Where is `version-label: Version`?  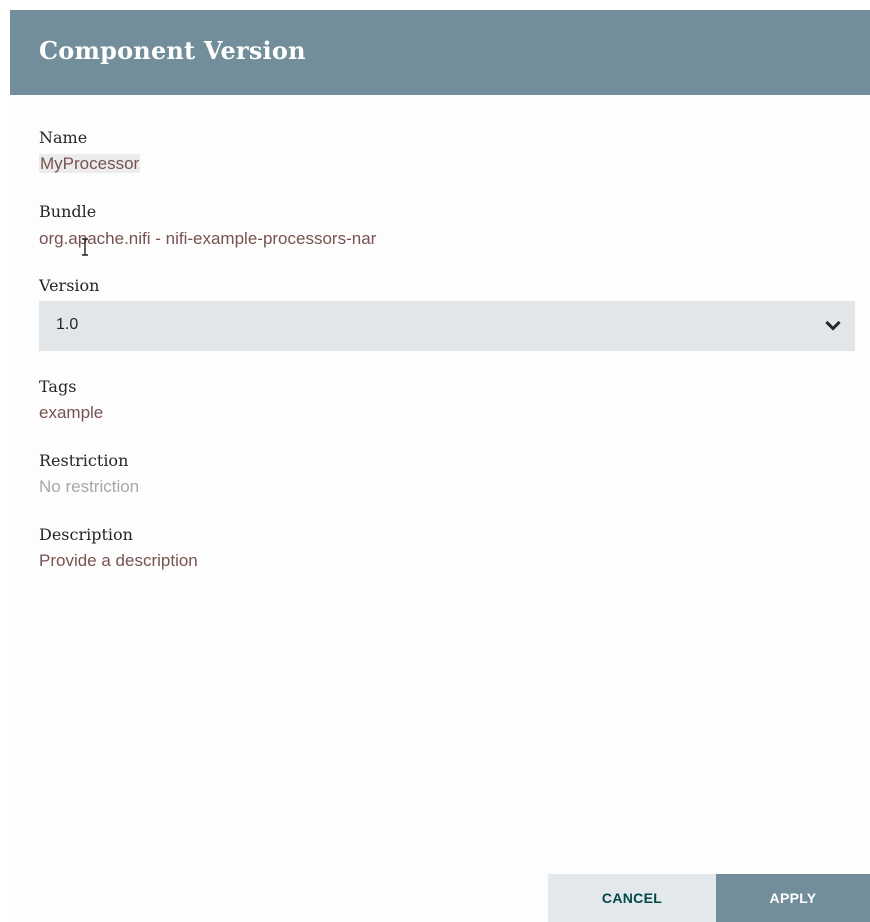
version-label: Version is located at coordinates (69, 285).